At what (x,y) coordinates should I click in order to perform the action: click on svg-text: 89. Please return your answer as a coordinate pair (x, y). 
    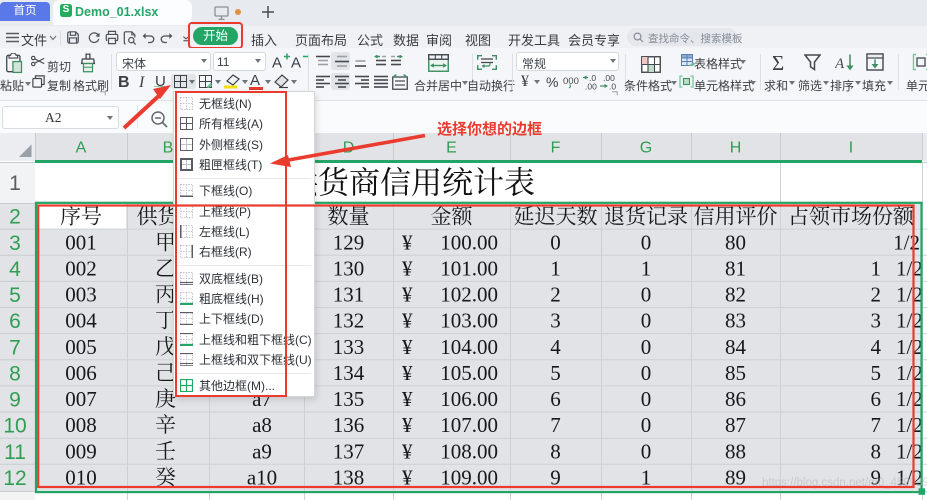
    Looking at the image, I should click on (735, 478).